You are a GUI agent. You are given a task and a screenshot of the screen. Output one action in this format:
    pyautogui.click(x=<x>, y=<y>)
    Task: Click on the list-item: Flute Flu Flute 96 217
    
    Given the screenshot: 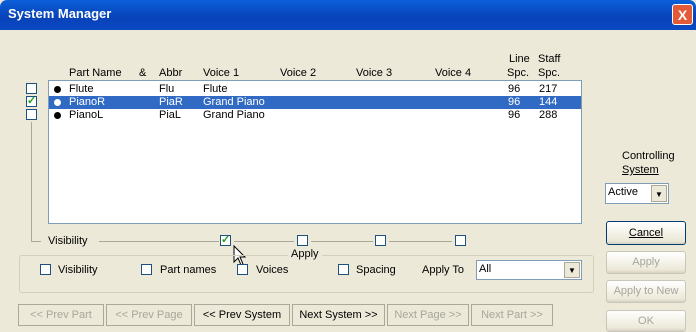 What is the action you would take?
    pyautogui.click(x=315, y=89)
    